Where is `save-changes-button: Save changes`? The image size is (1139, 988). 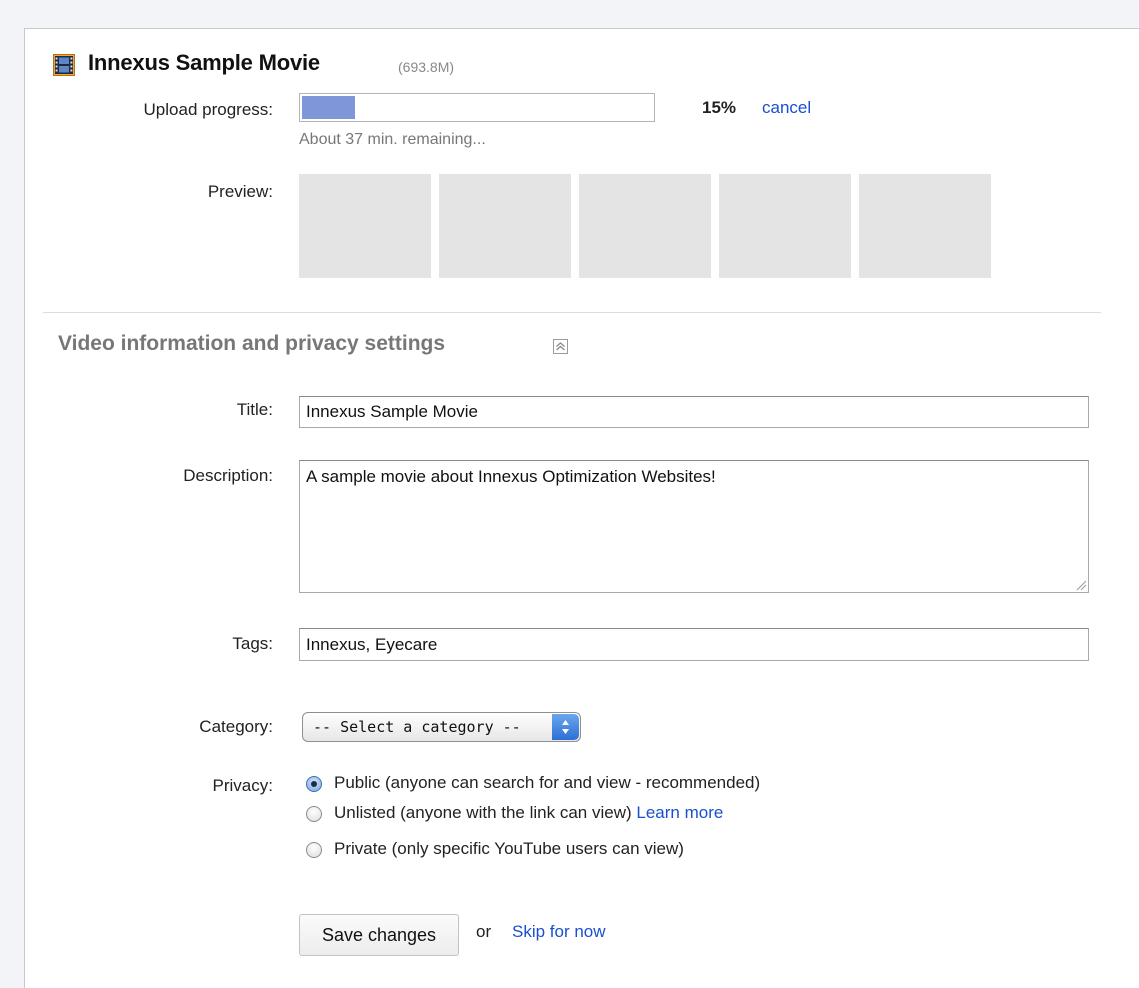
save-changes-button: Save changes is located at coordinates (379, 935).